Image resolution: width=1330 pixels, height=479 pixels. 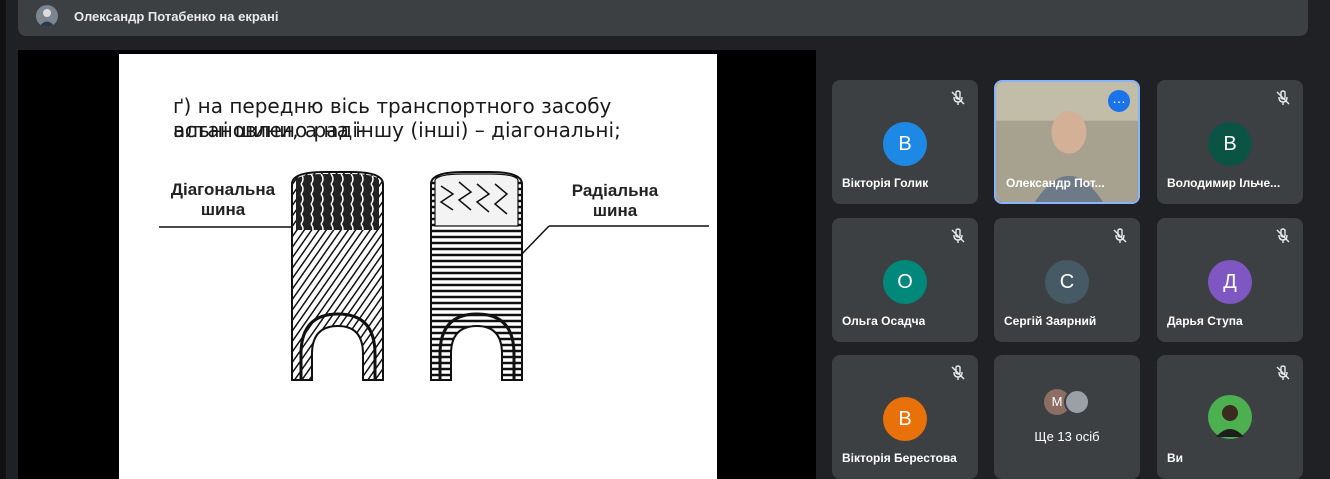 I want to click on presenter-text: Олександр Потабенко на екрані, so click(x=176, y=16).